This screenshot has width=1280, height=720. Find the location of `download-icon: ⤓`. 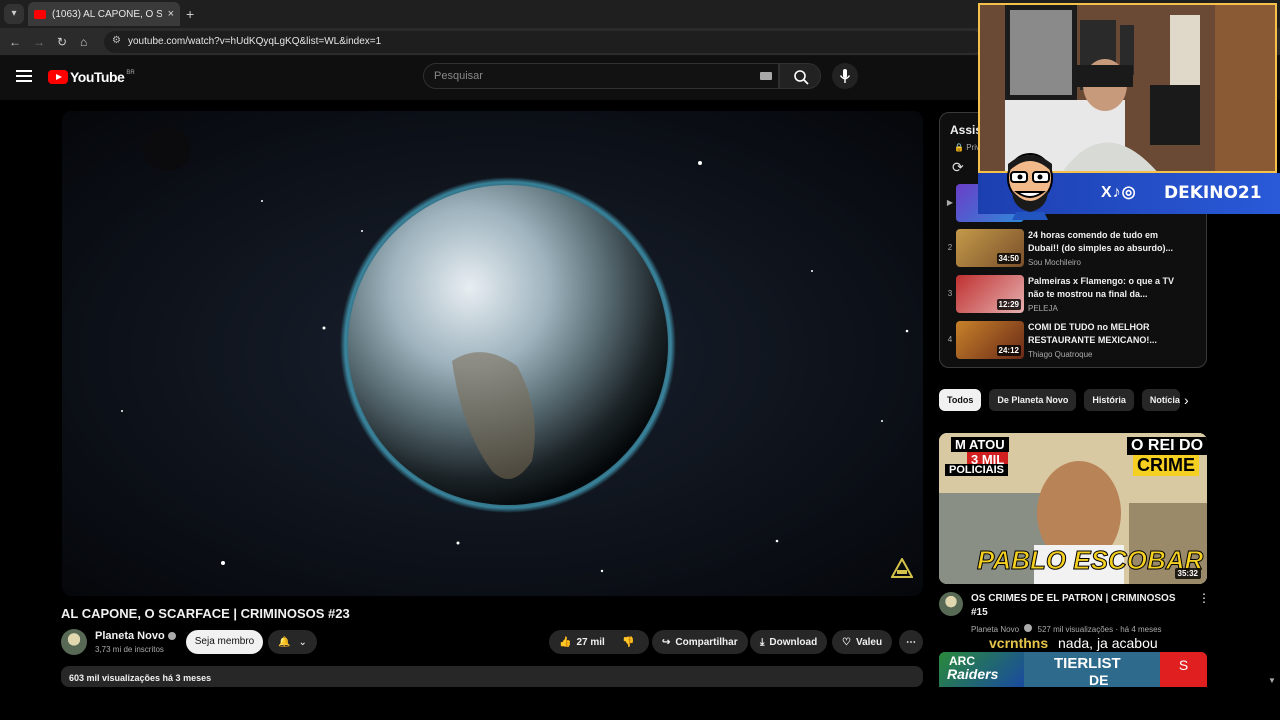

download-icon: ⤓ is located at coordinates (762, 642).